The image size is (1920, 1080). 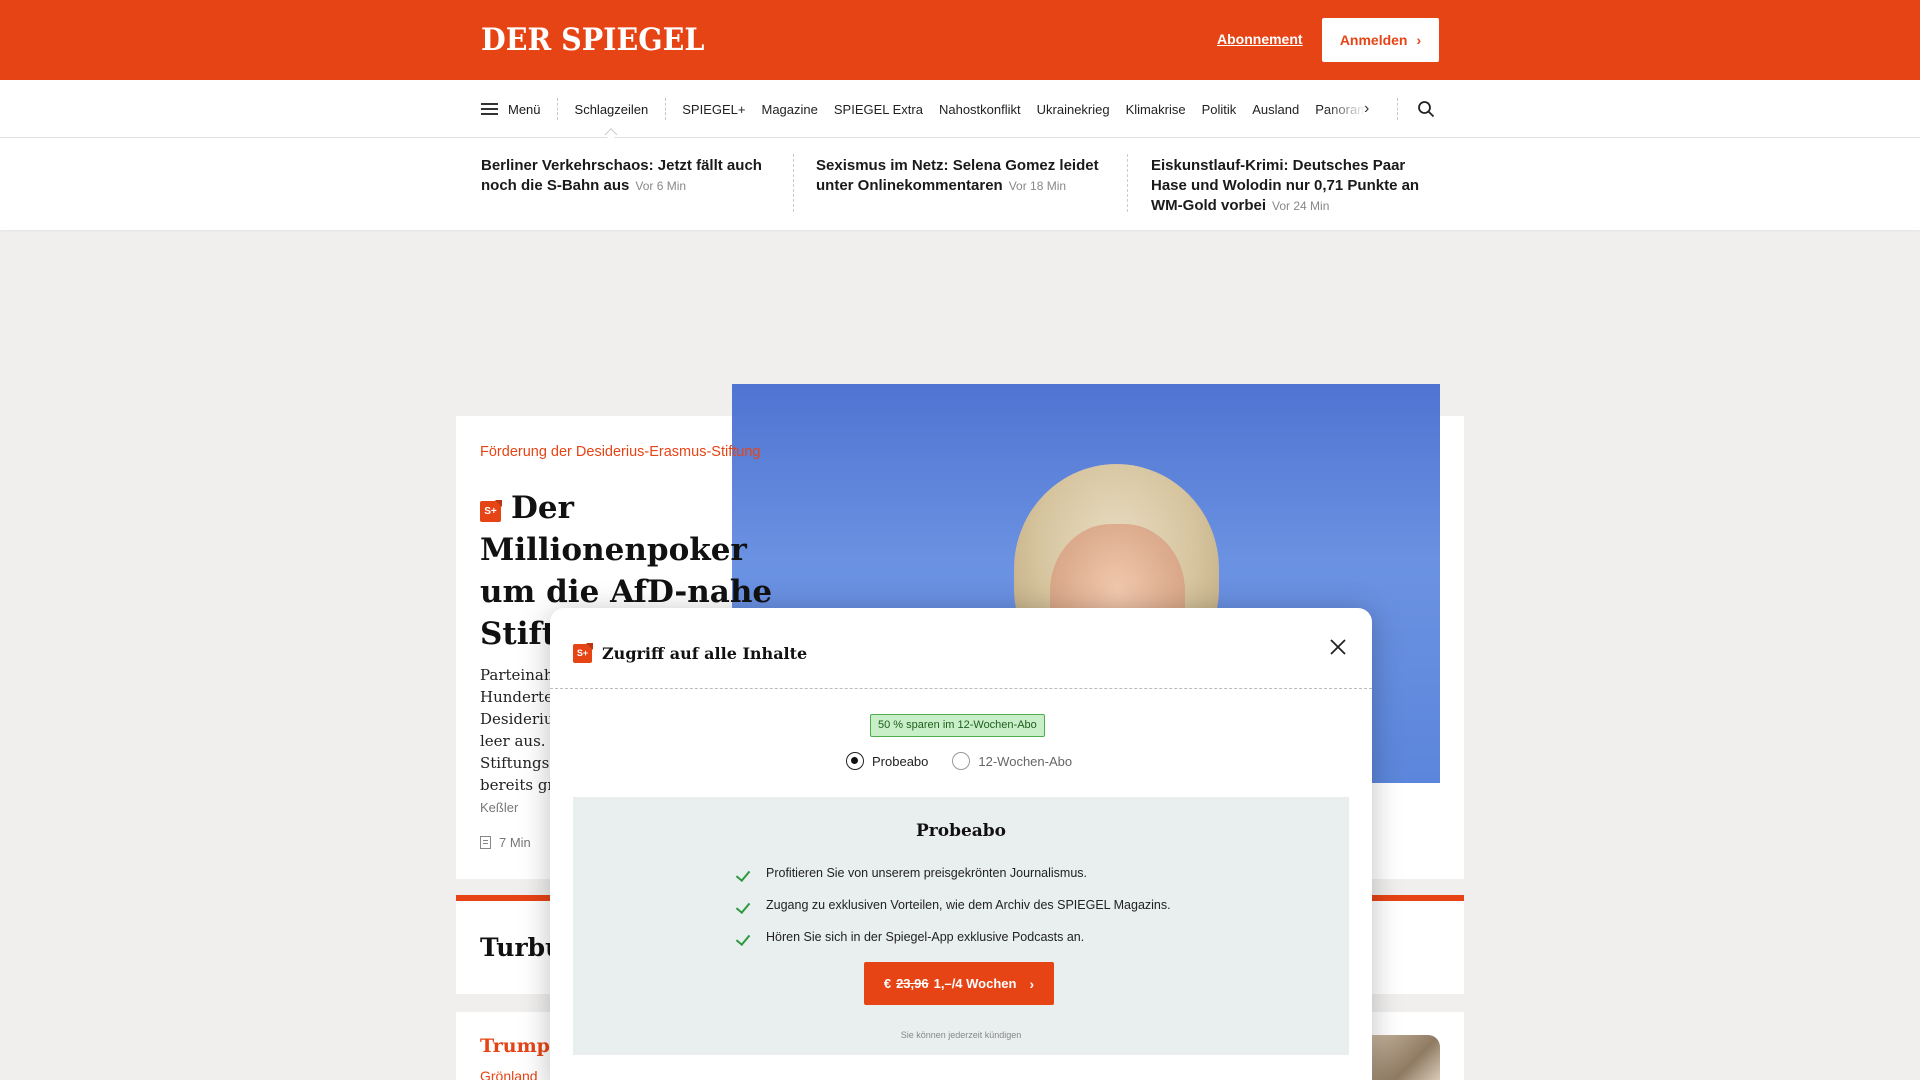 What do you see at coordinates (957, 725) in the screenshot?
I see `savings-badge: 50 % sparen im 12-Wochen-Abo` at bounding box center [957, 725].